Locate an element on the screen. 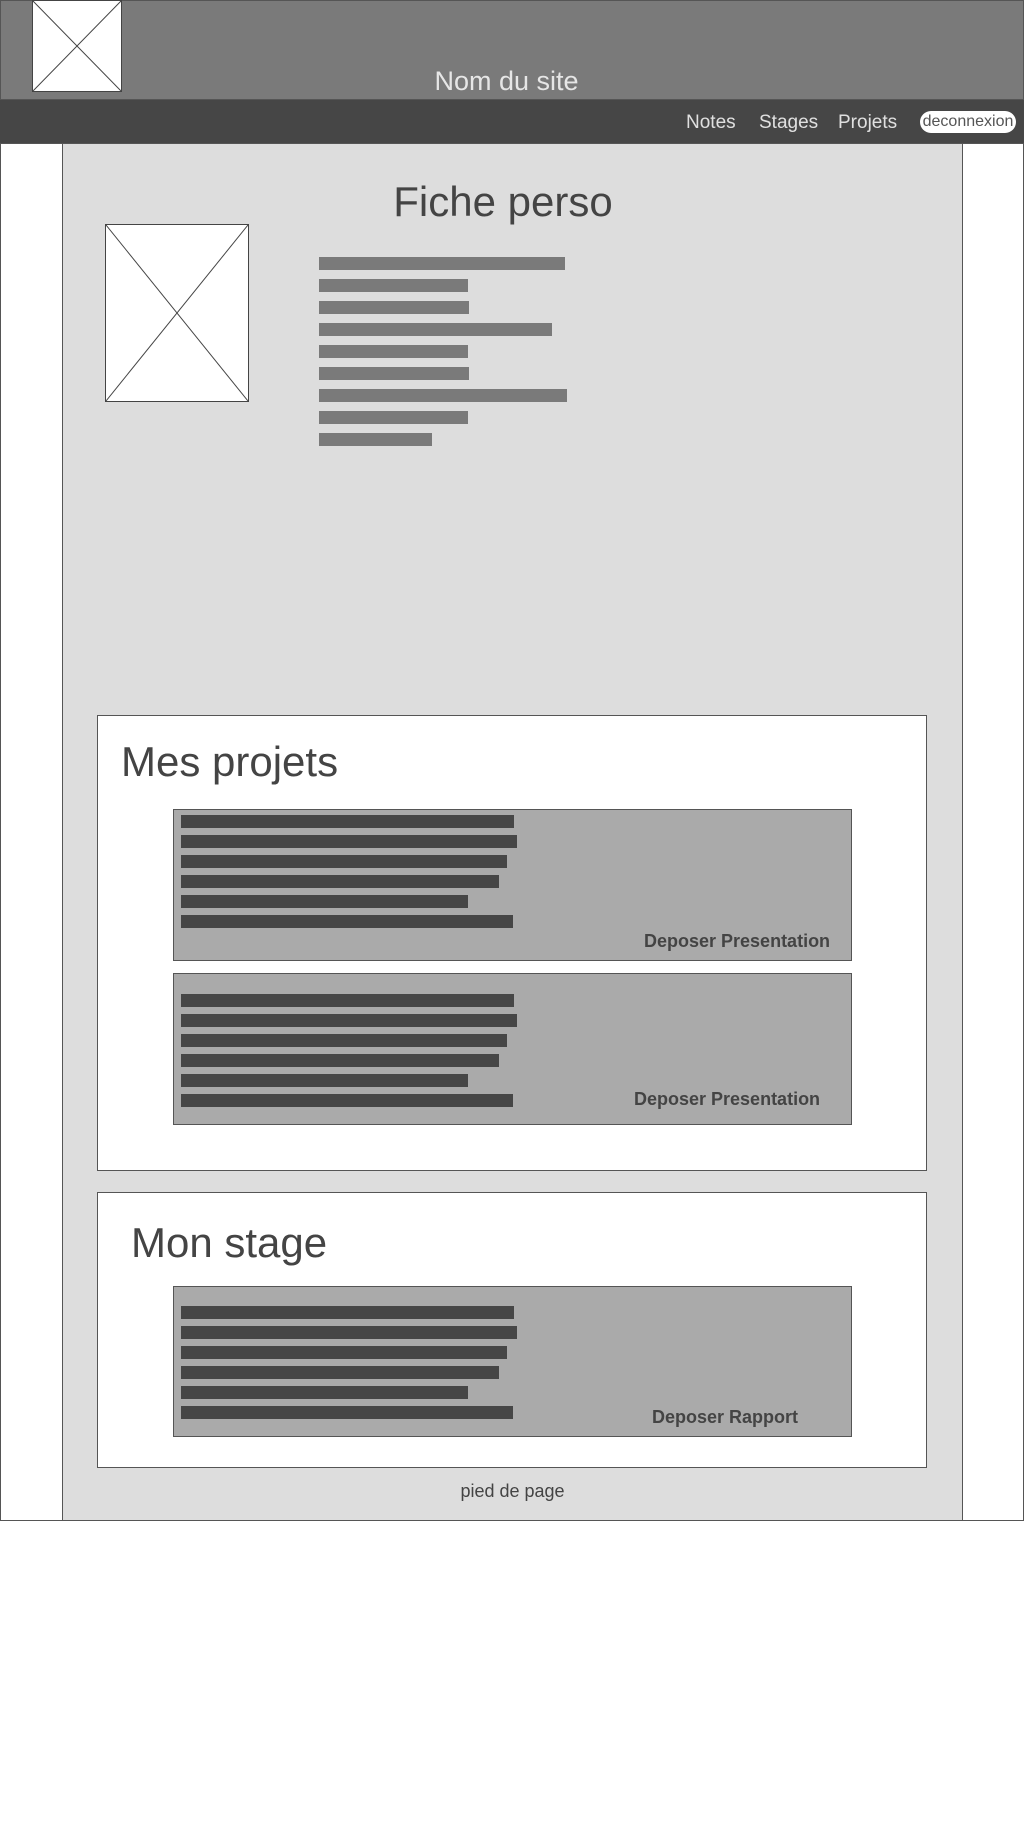 The image size is (1024, 1834). logout-button: deconnexion is located at coordinates (968, 122).